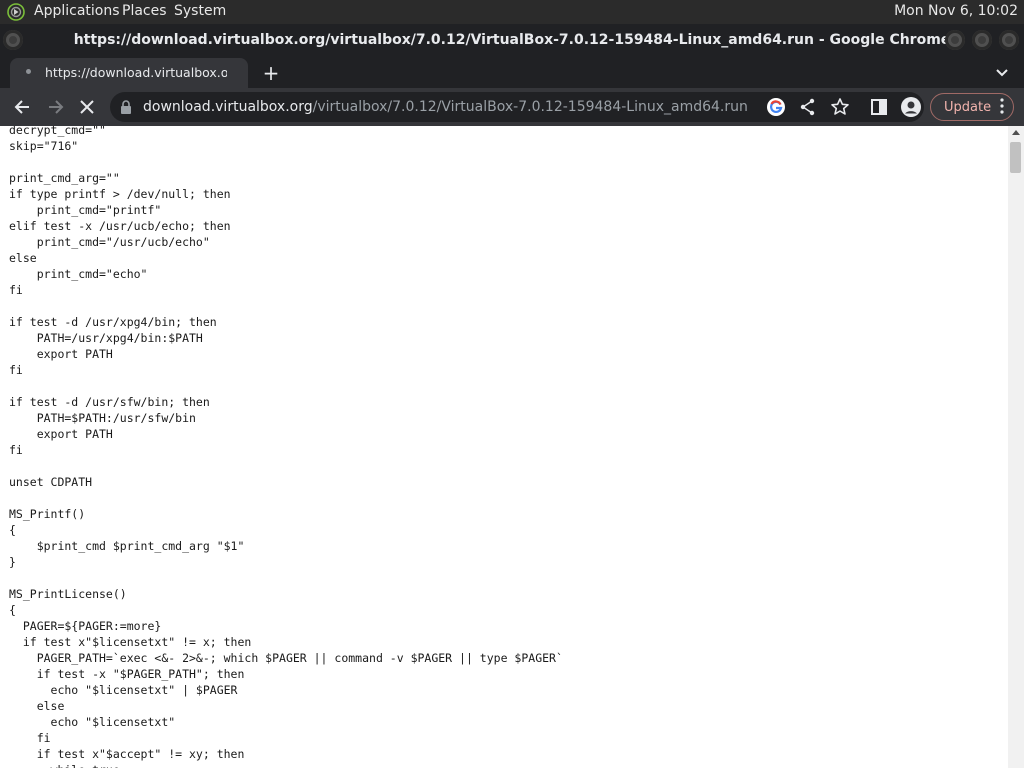 The width and height of the screenshot is (1024, 768). Describe the element at coordinates (57, 131) in the screenshot. I see `code-line: decrypt_cmd=""` at that location.